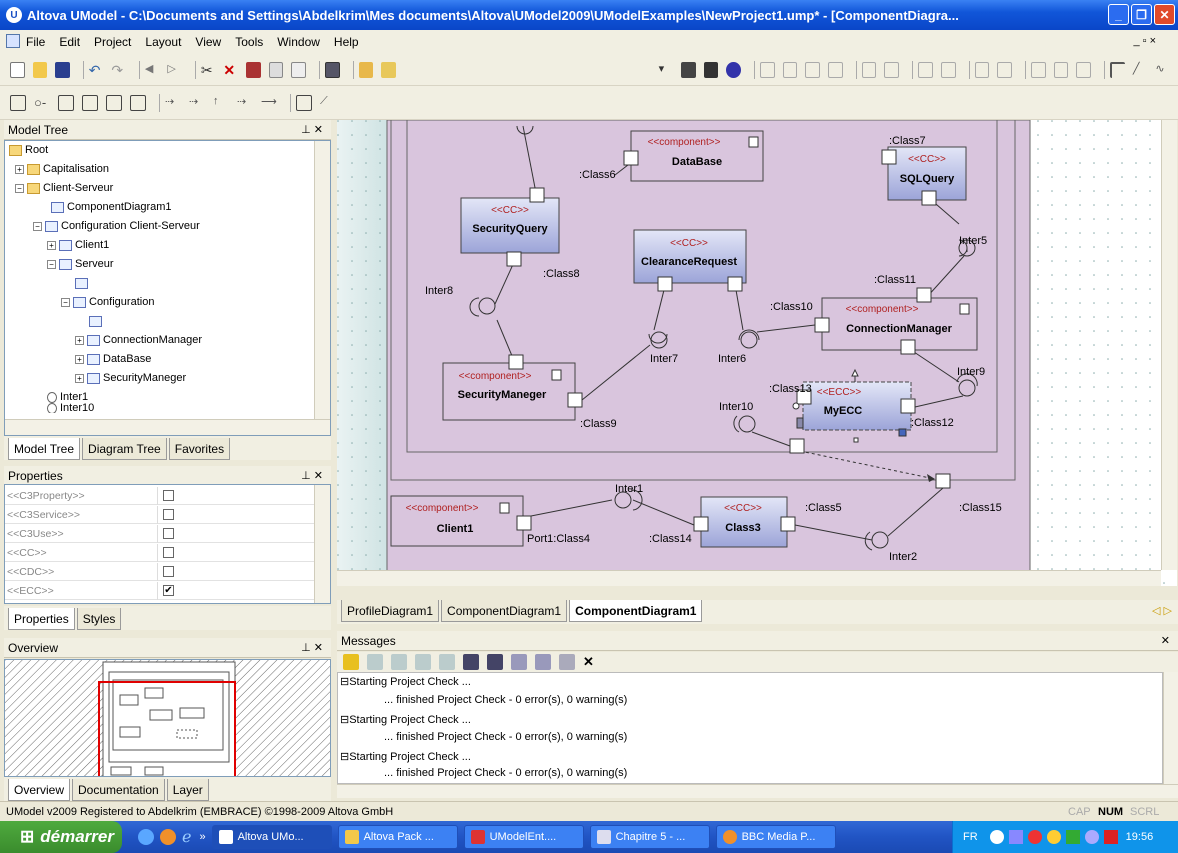  I want to click on tab-profilediagram1: ProfileDiagram1, so click(390, 611).